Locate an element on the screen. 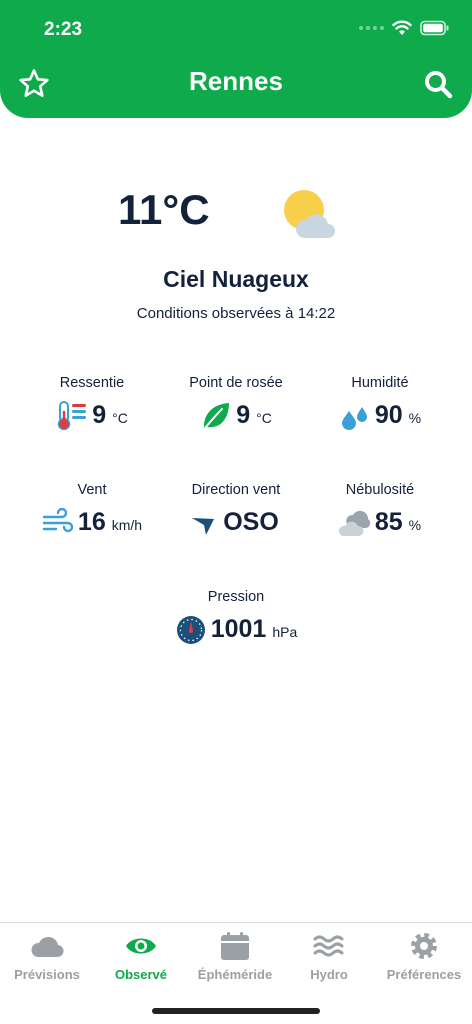  status-time: 2:23 is located at coordinates (63, 29).